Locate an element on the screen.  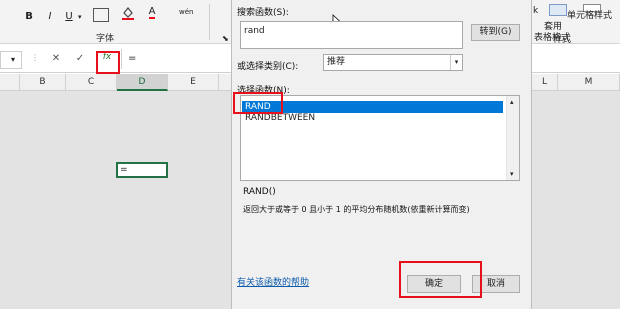
column-header: E is located at coordinates (193, 82).